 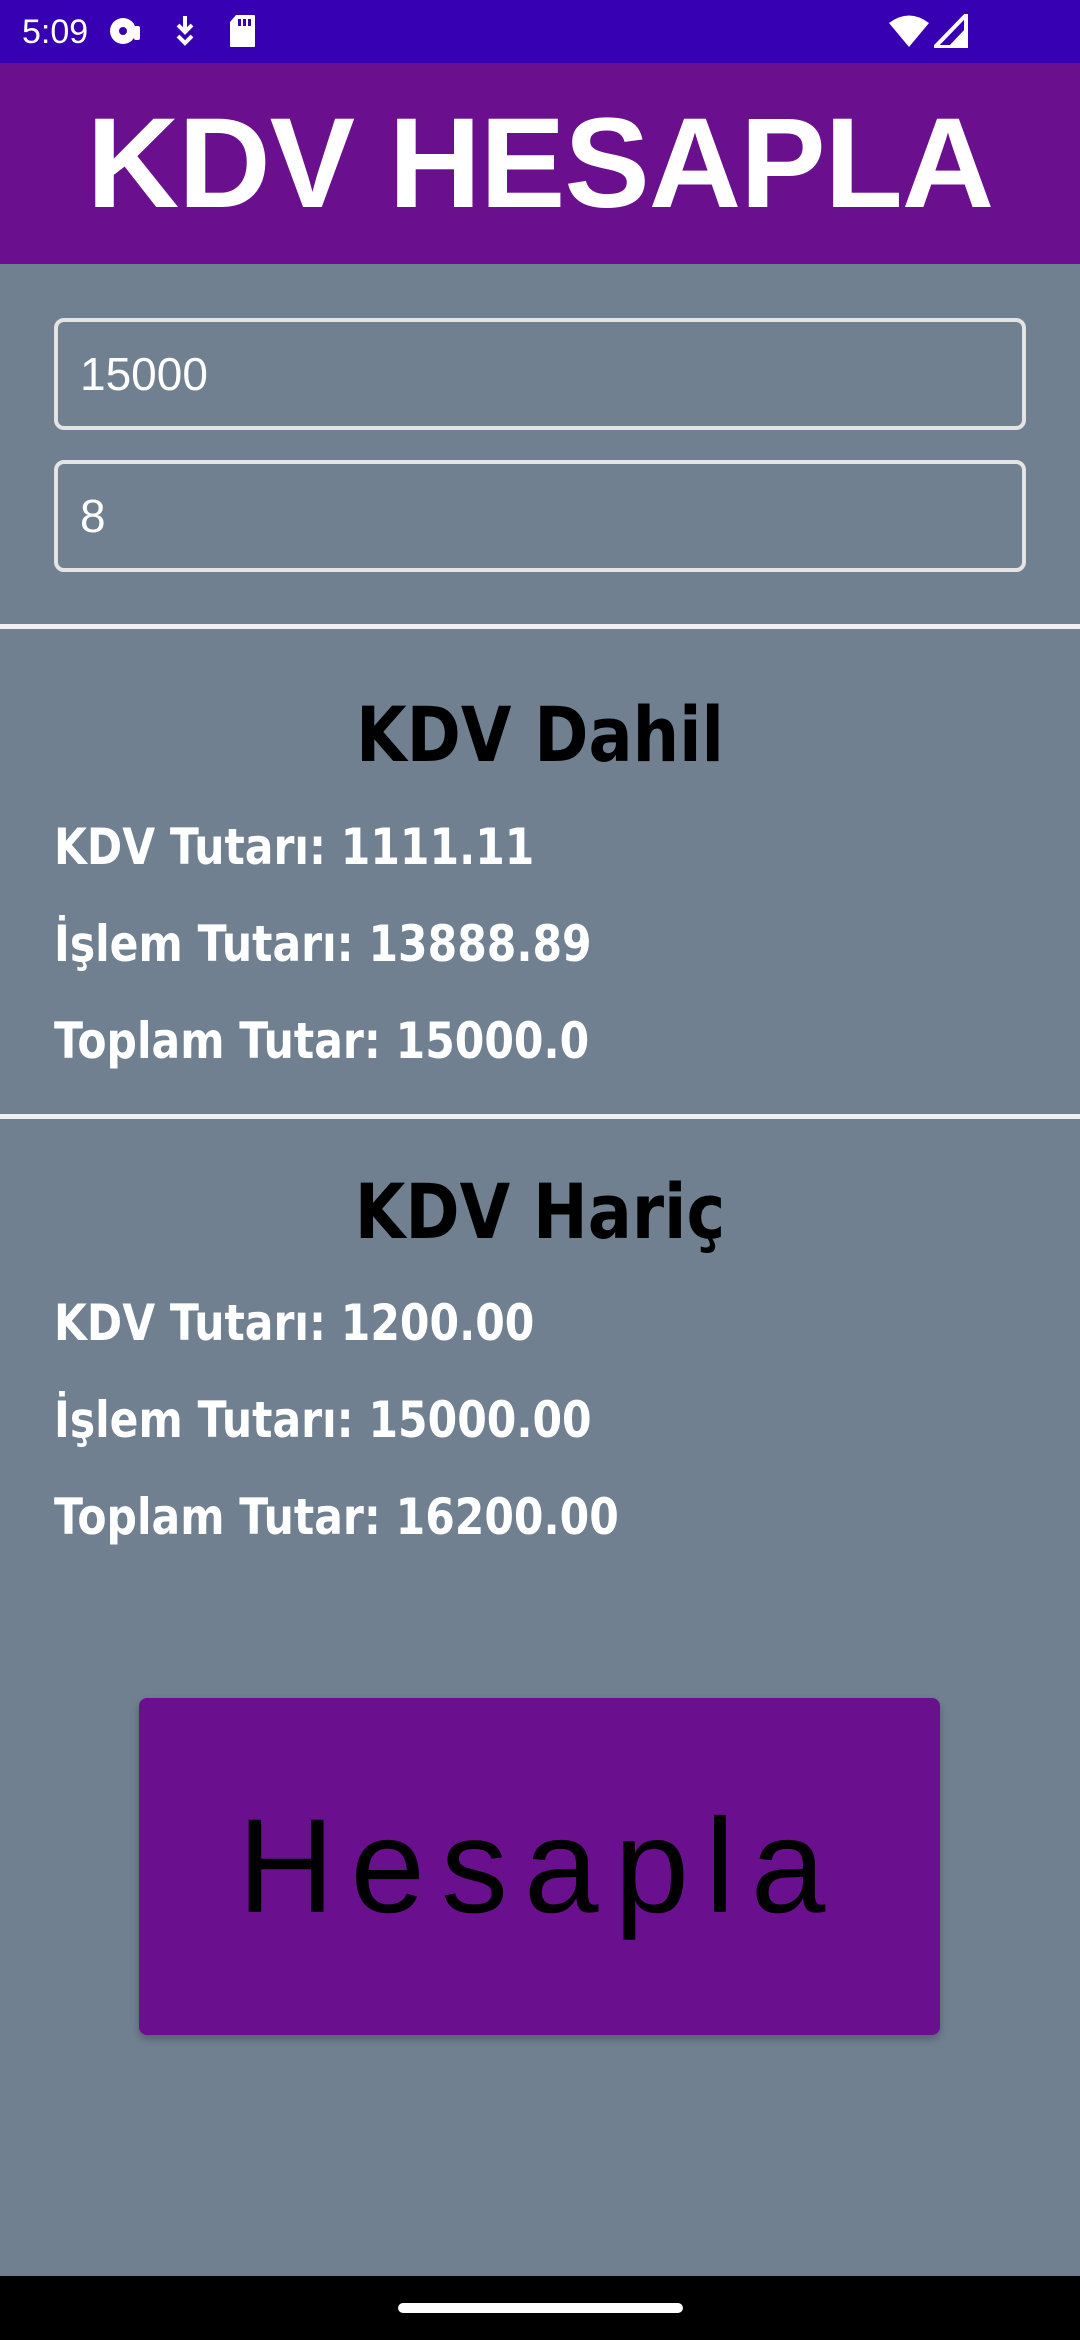 What do you see at coordinates (949, 31) in the screenshot?
I see `signal-icon` at bounding box center [949, 31].